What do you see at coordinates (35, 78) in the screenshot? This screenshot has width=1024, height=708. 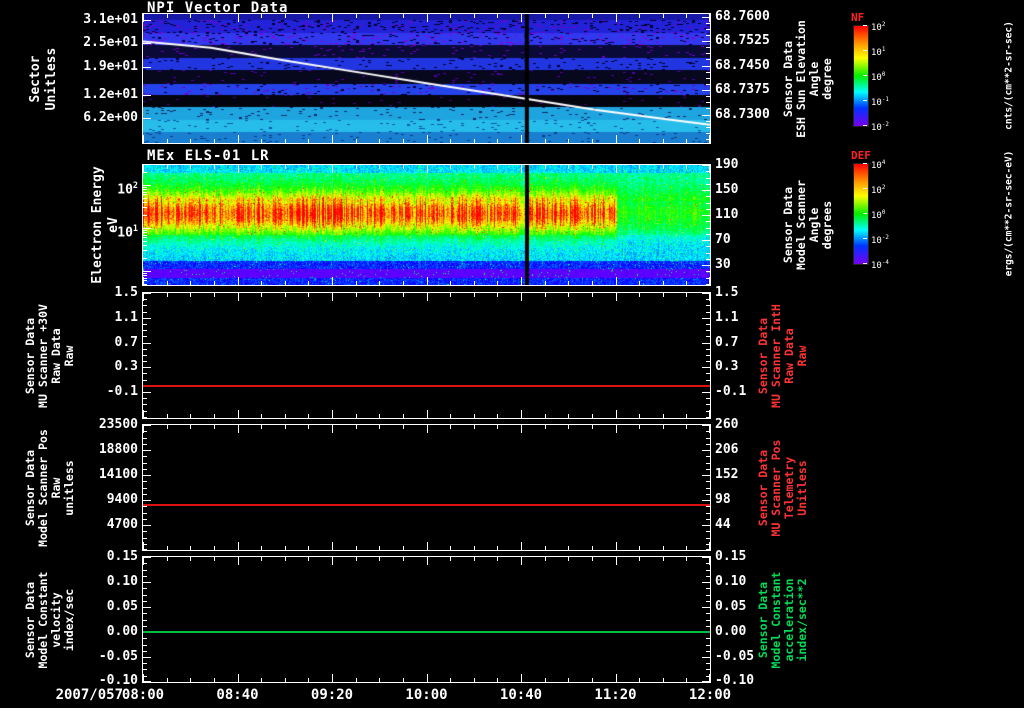 I see `panel-npi-left-axis-label-line: Sector` at bounding box center [35, 78].